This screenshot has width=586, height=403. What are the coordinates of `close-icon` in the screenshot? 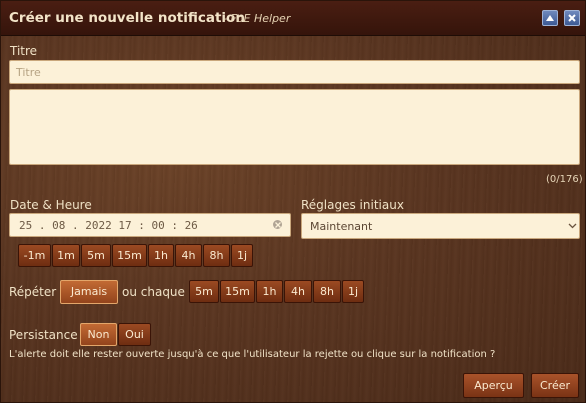 It's located at (572, 18).